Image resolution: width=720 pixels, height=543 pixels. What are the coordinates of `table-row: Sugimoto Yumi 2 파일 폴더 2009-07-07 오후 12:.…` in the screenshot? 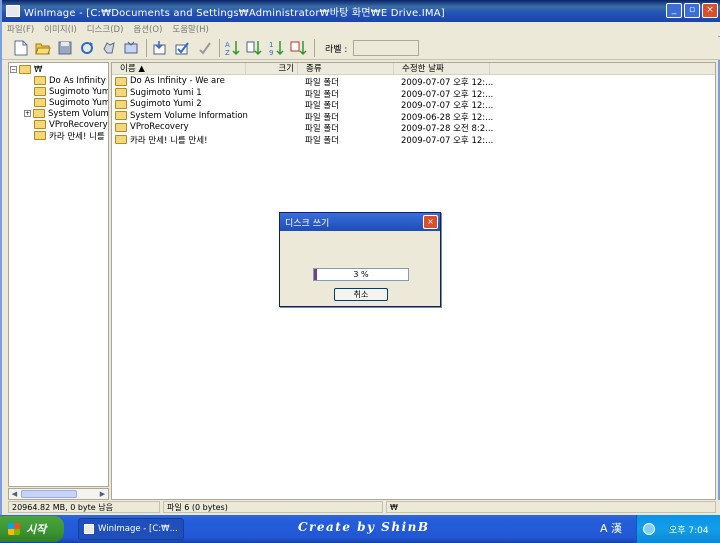 It's located at (413, 105).